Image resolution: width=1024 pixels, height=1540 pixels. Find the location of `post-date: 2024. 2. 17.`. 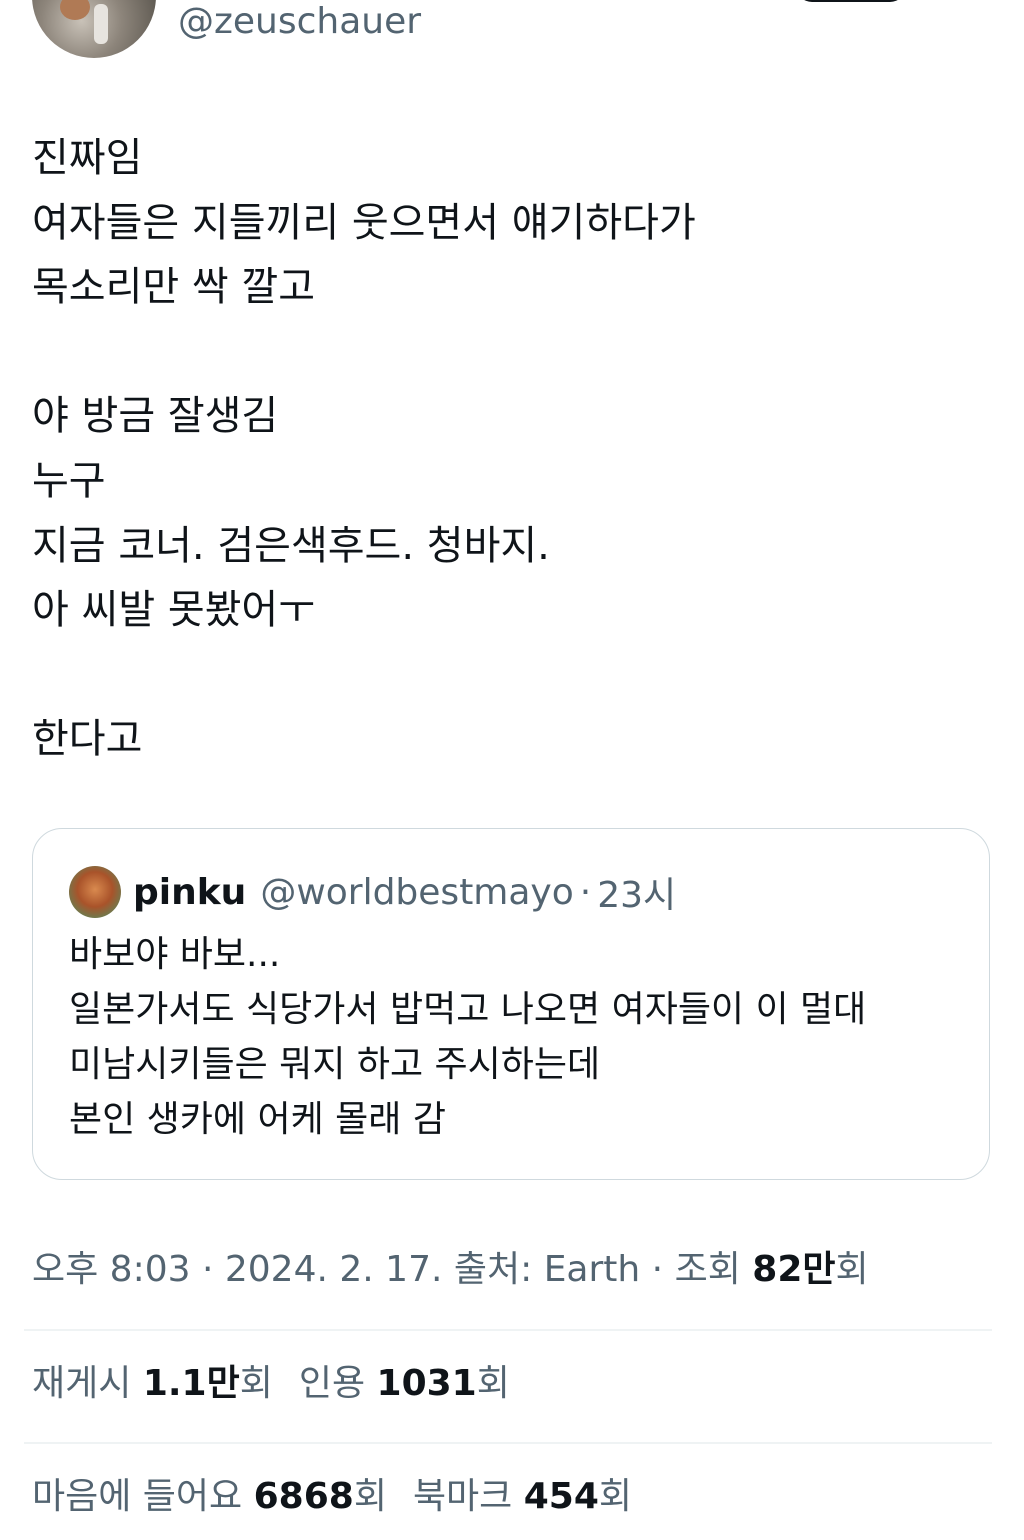

post-date: 2024. 2. 17. is located at coordinates (334, 1269).